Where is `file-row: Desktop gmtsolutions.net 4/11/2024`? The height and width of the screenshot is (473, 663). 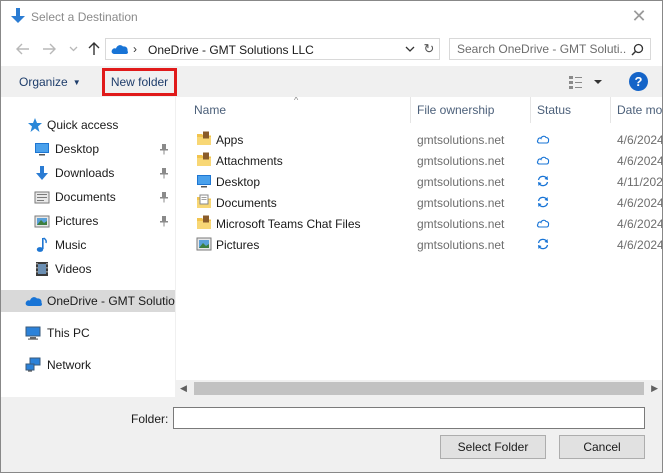
file-row: Desktop gmtsolutions.net 4/11/2024 is located at coordinates (419, 181).